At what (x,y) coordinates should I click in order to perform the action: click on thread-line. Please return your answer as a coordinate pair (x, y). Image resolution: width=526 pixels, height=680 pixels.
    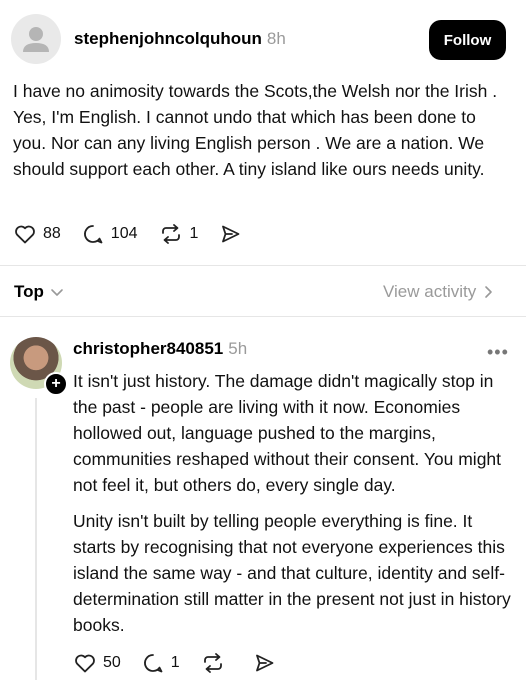
    Looking at the image, I should click on (36, 539).